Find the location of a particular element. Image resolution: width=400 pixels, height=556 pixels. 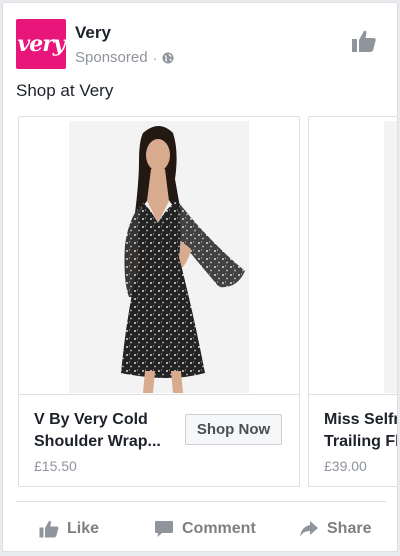

product-price: £39.00 is located at coordinates (345, 466).